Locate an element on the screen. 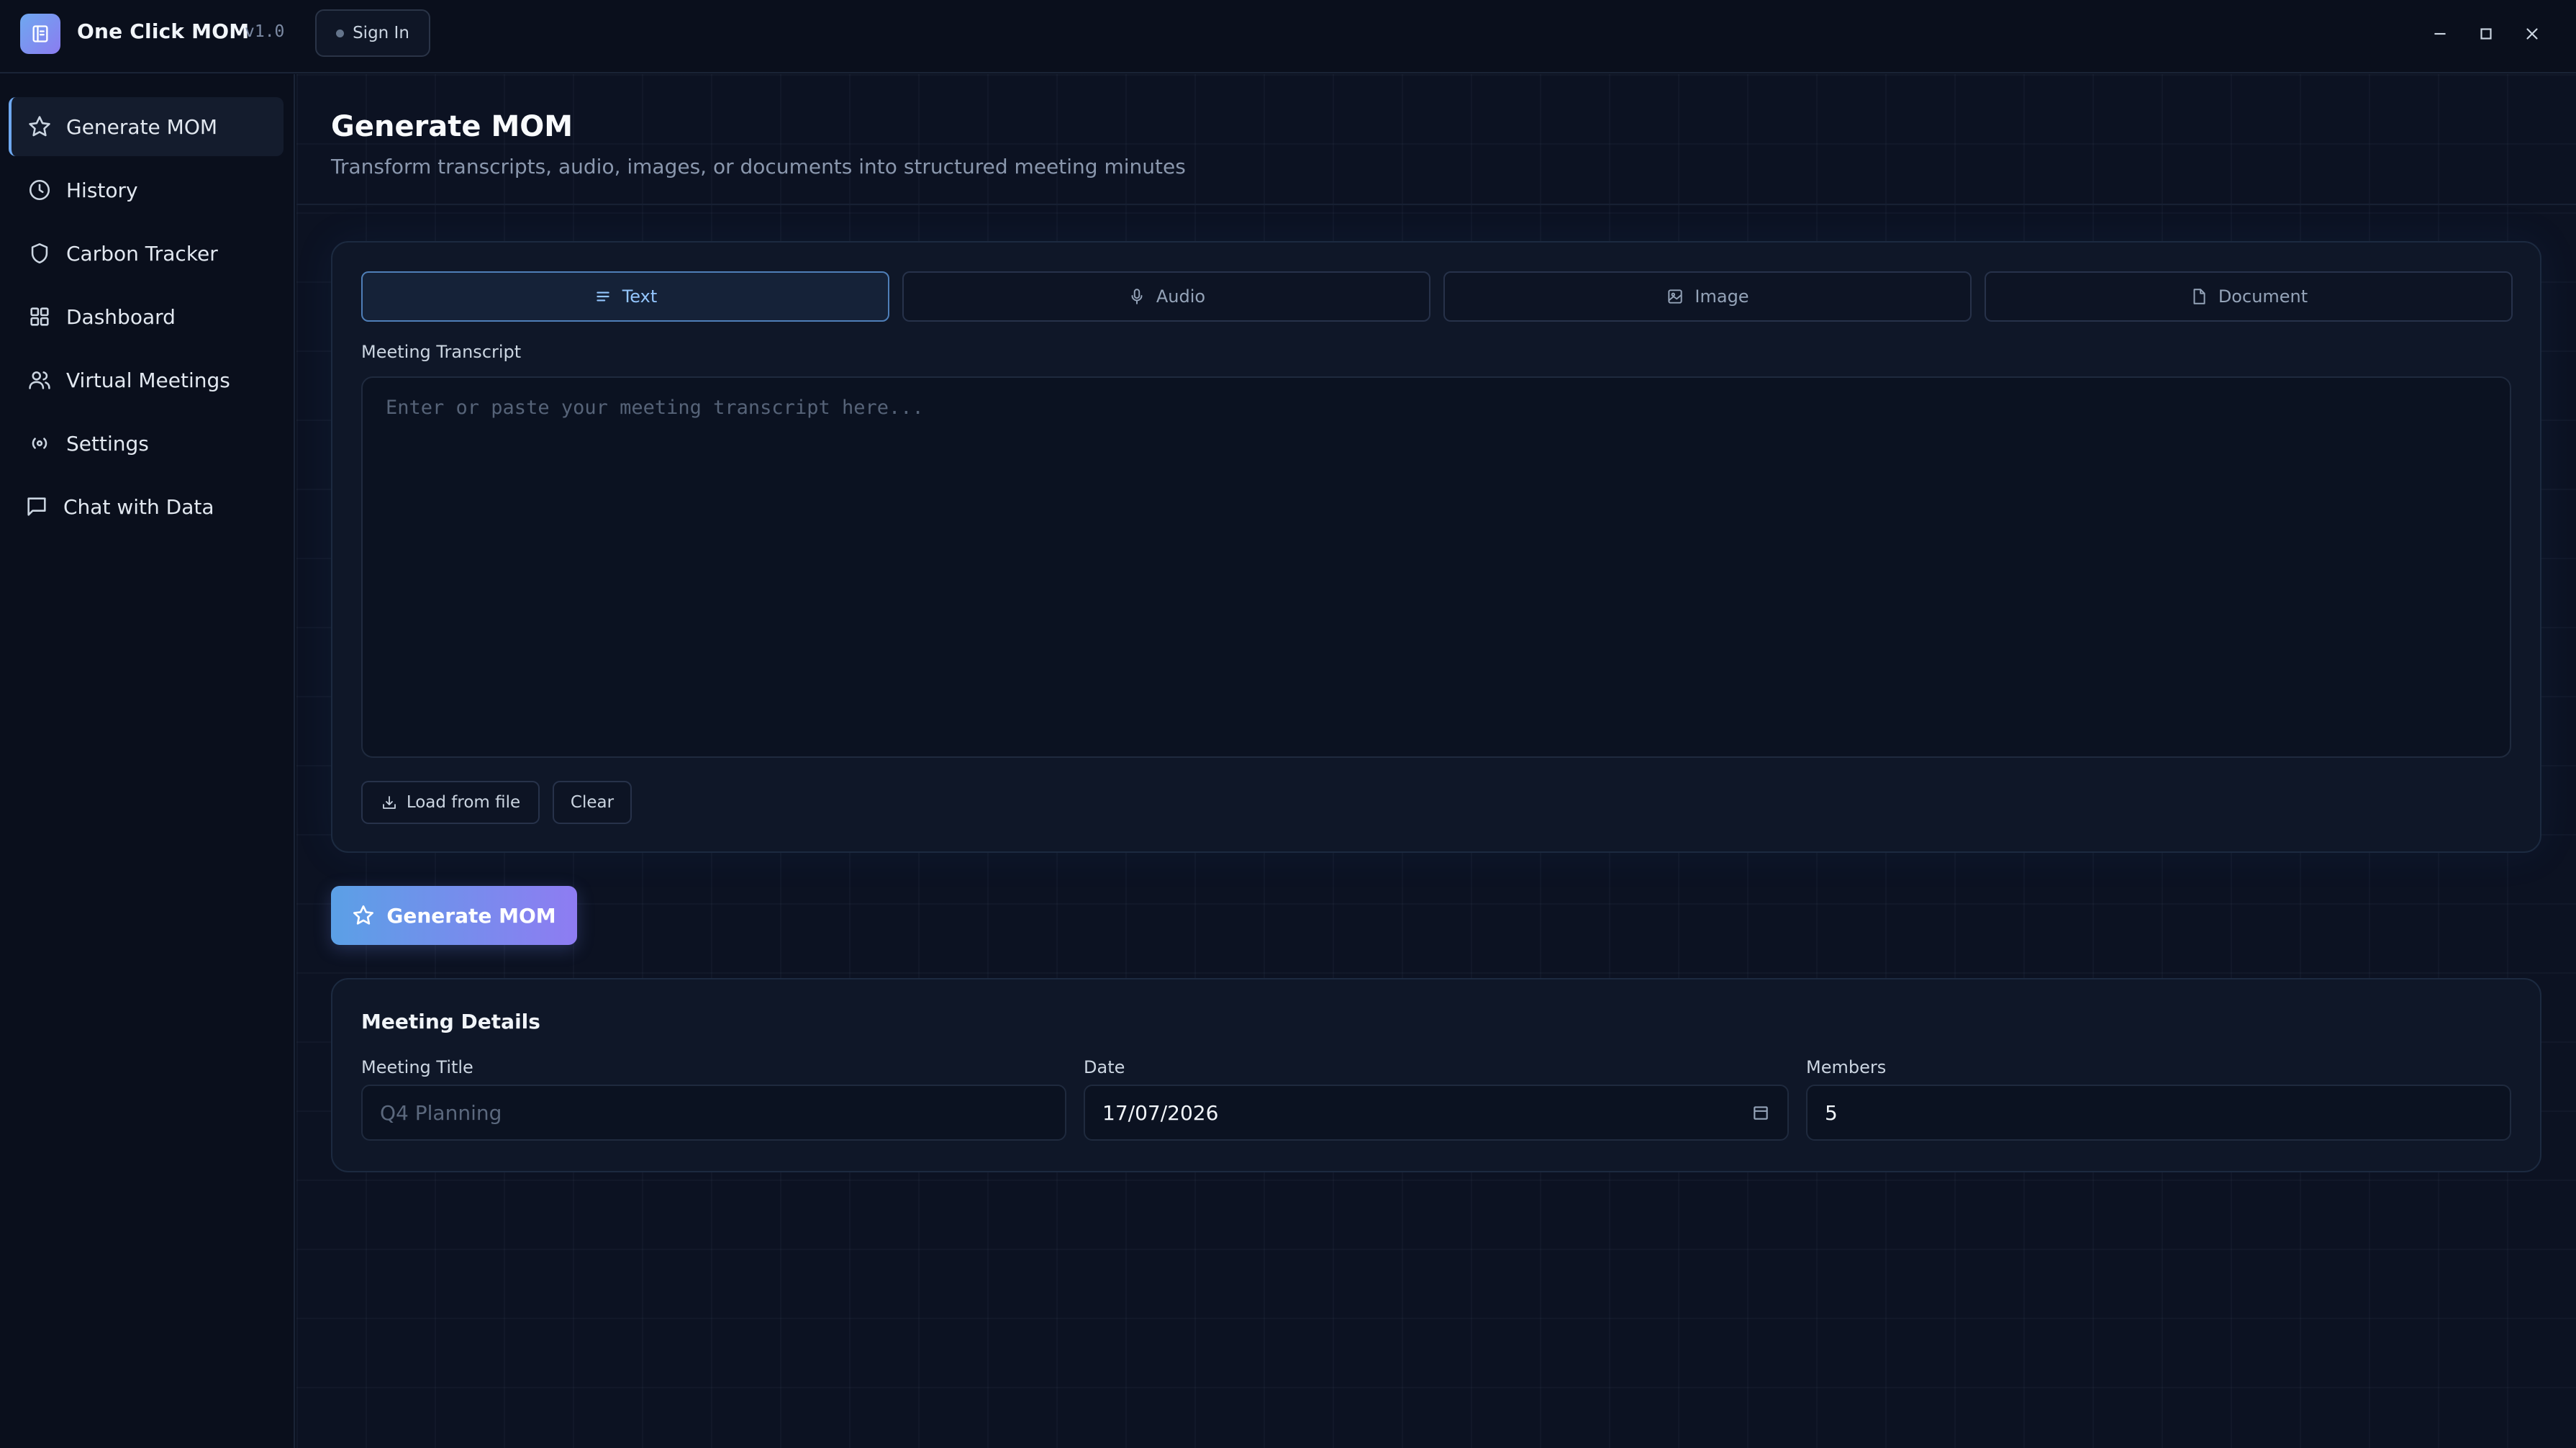  transcript-label: Meeting Transcript is located at coordinates (441, 352).